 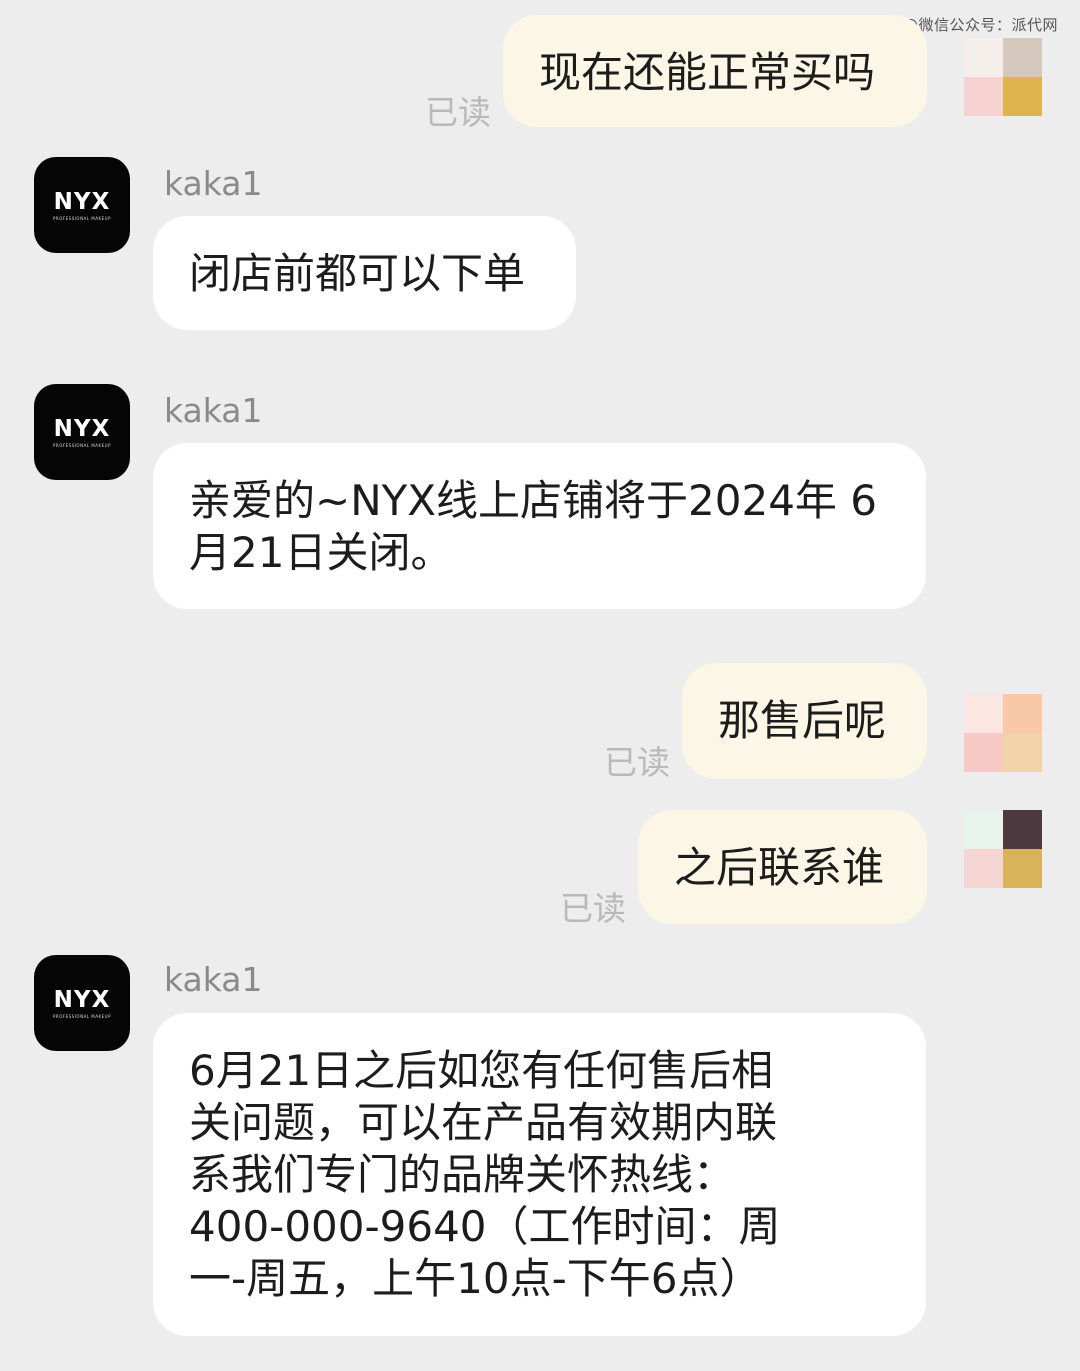 I want to click on outgoing-message: 之后联系谁, so click(x=782, y=867).